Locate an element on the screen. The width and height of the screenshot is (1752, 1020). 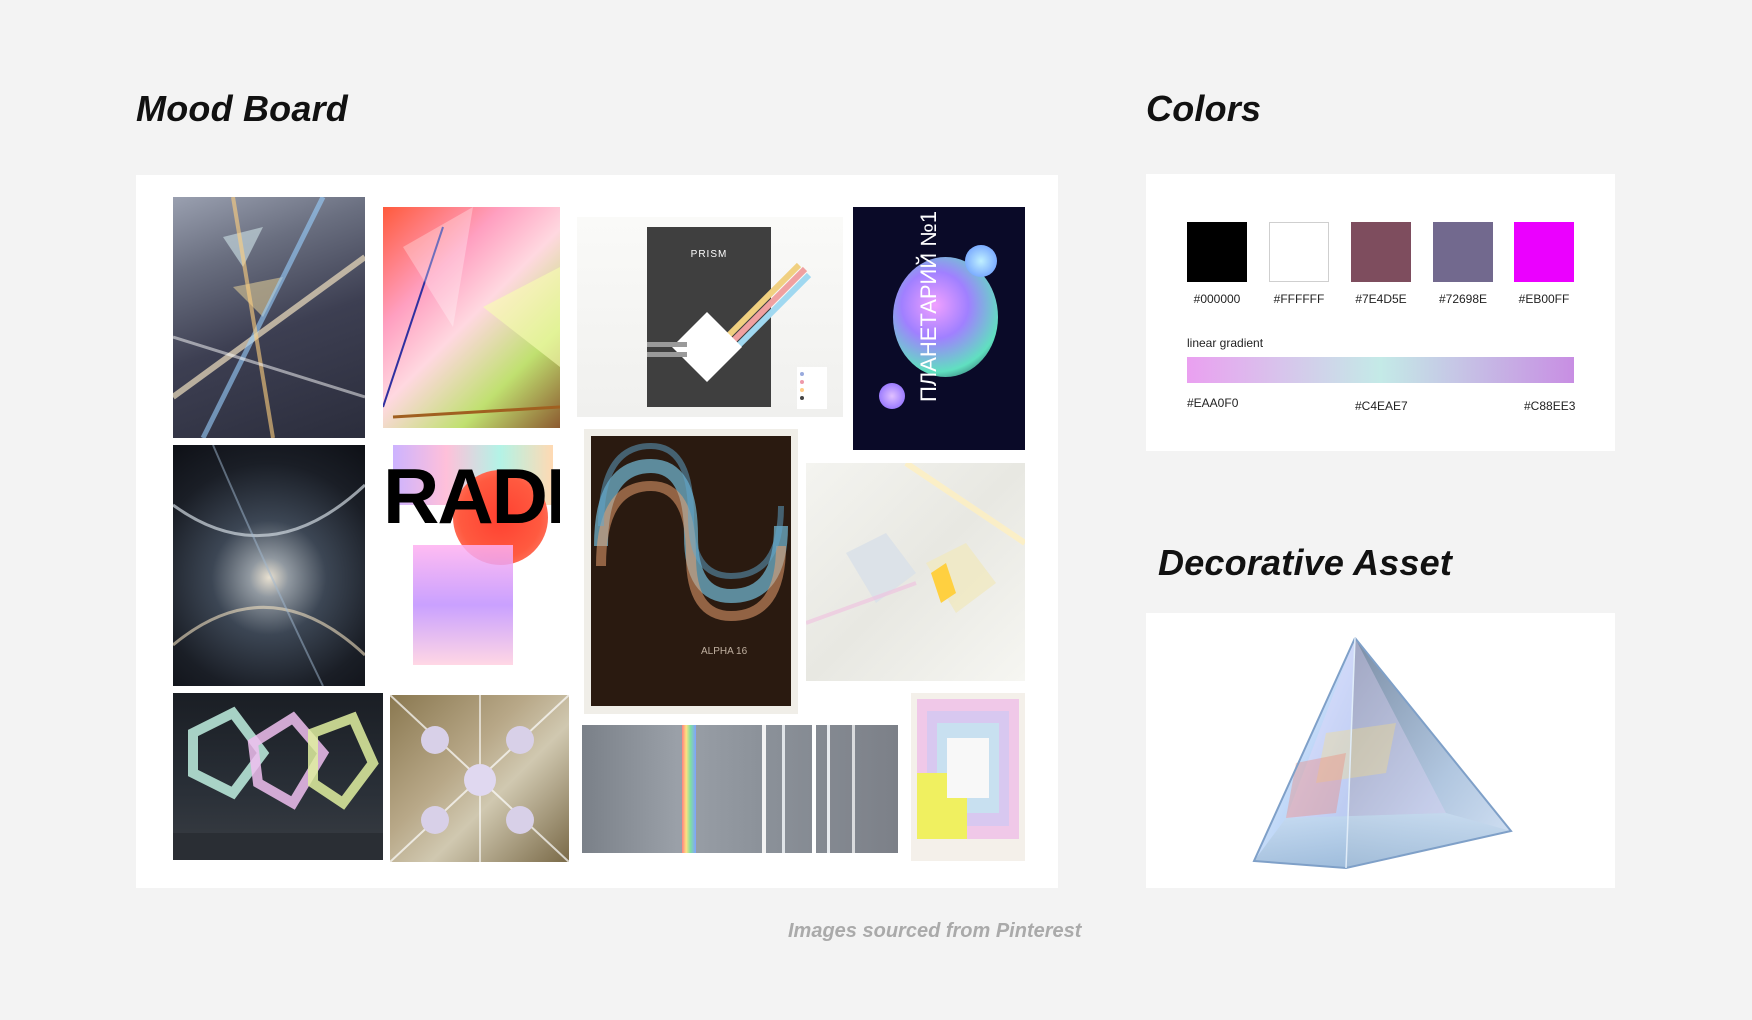
swatch-mauve is located at coordinates (1381, 252).